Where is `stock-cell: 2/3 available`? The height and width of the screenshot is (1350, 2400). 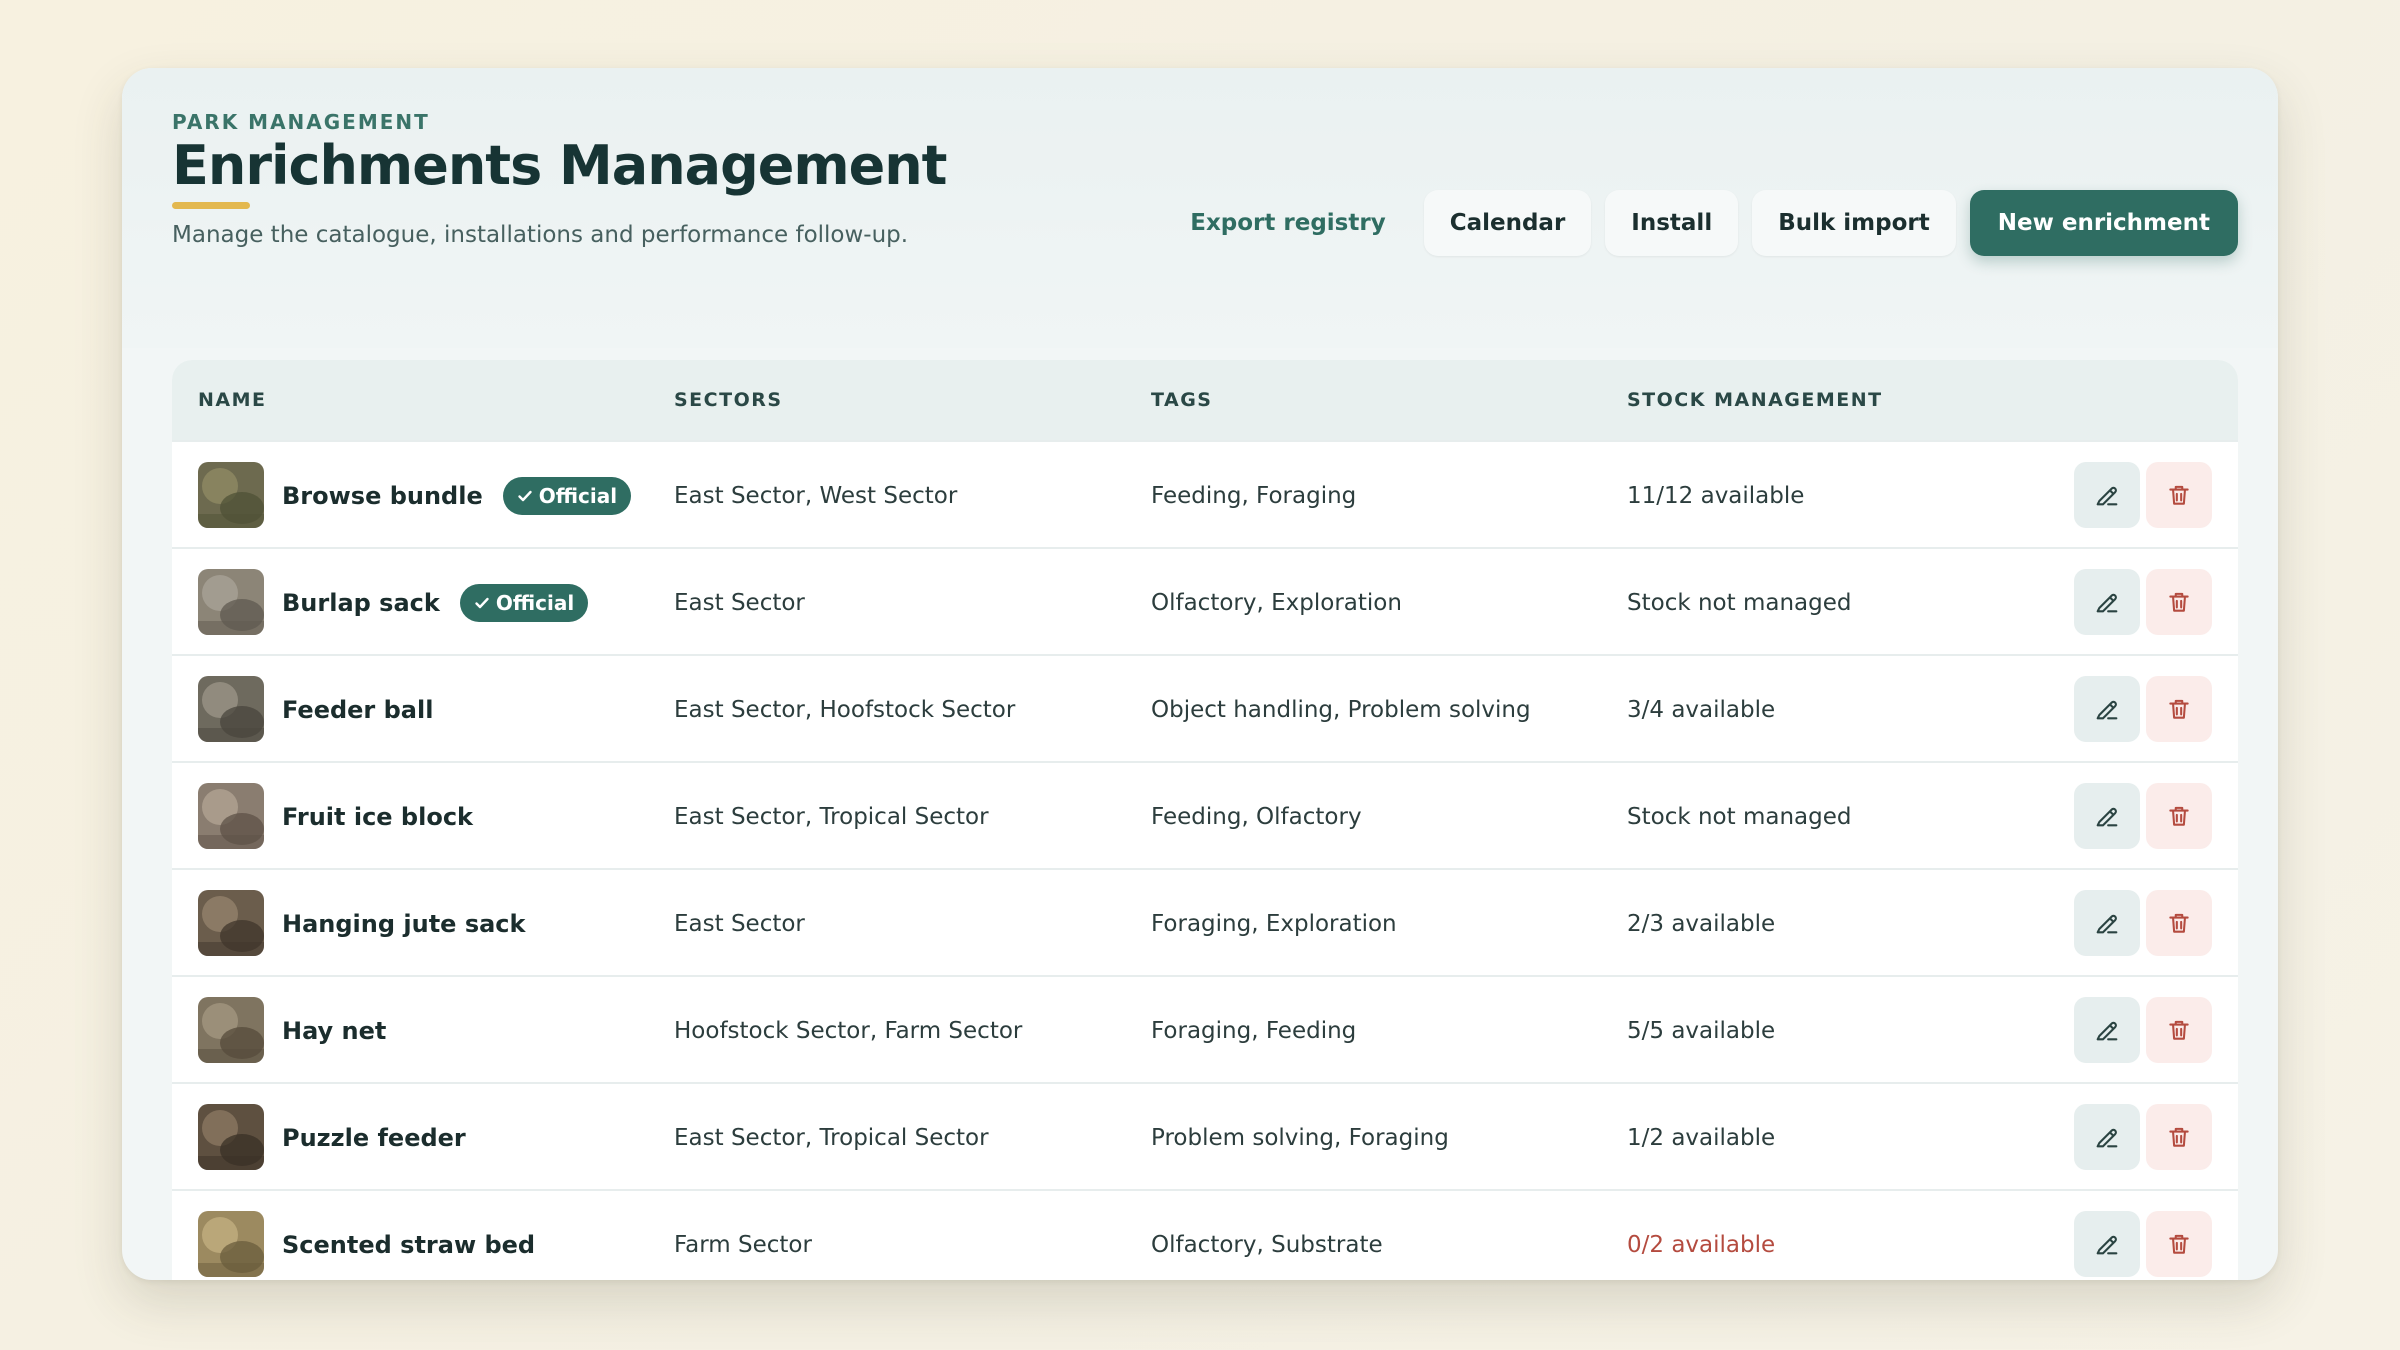
stock-cell: 2/3 available is located at coordinates (1701, 923).